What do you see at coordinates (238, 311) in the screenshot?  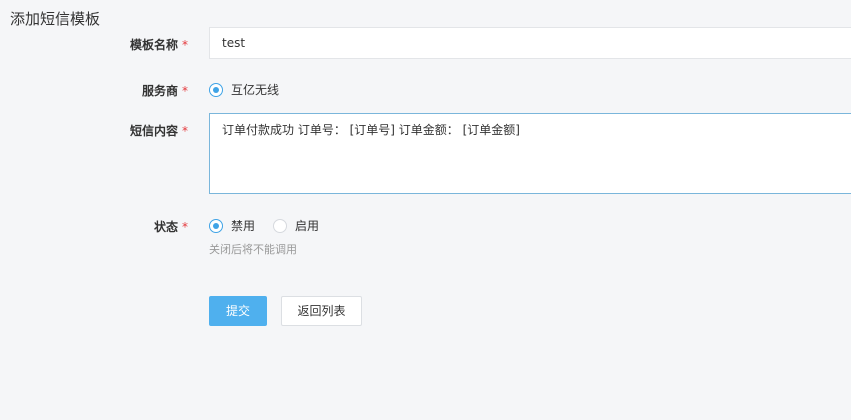 I see `submit-button: 提交` at bounding box center [238, 311].